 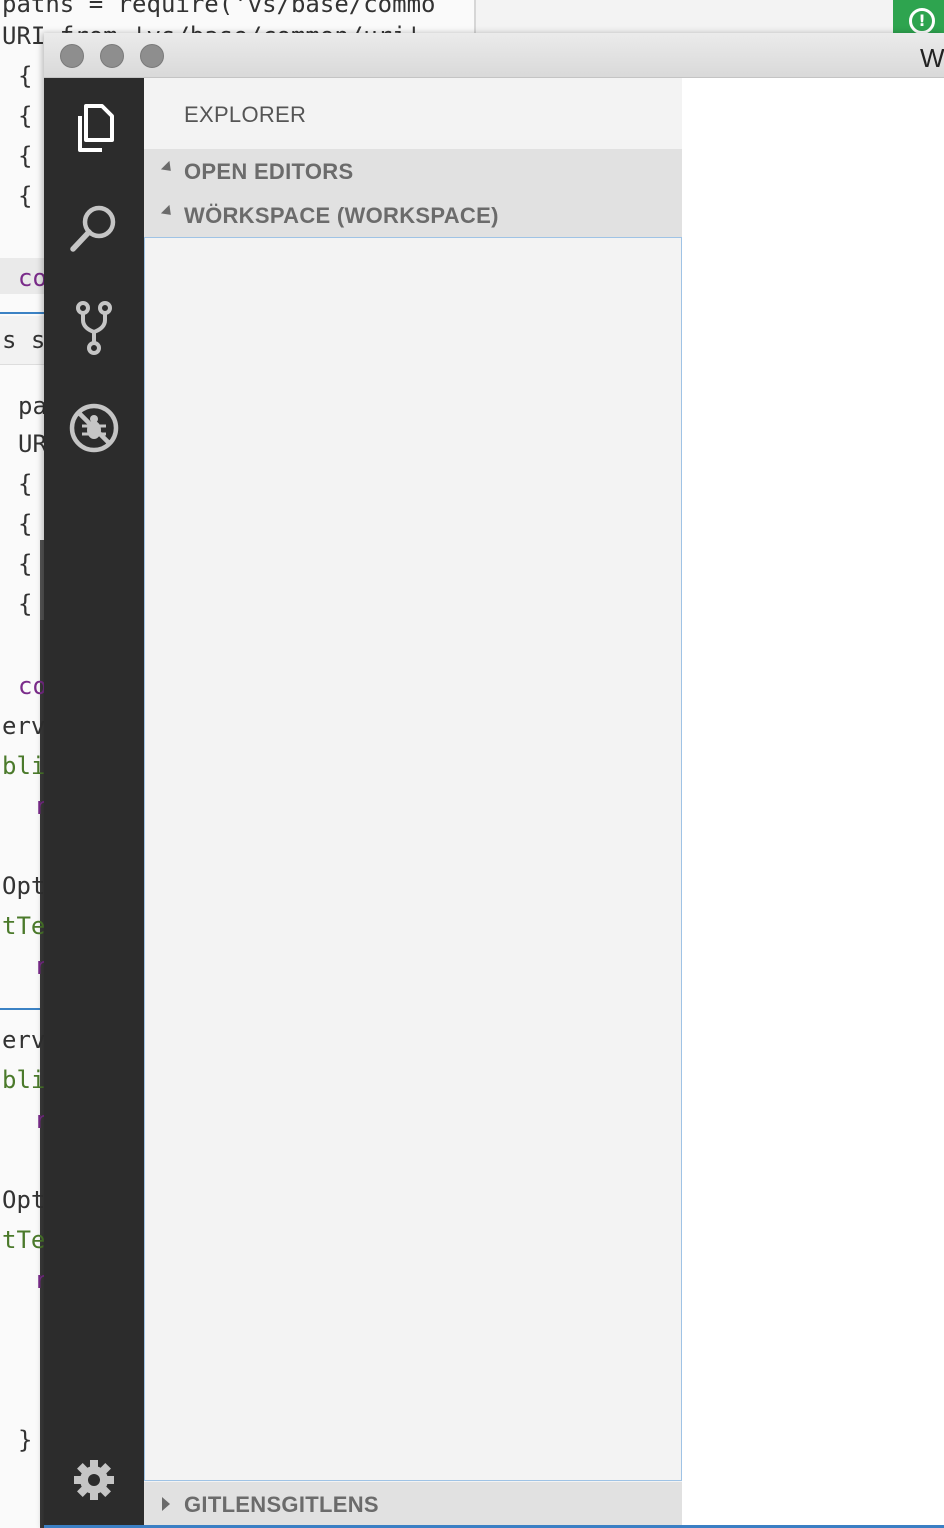 What do you see at coordinates (166, 1504) in the screenshot?
I see `chevron-right-icon` at bounding box center [166, 1504].